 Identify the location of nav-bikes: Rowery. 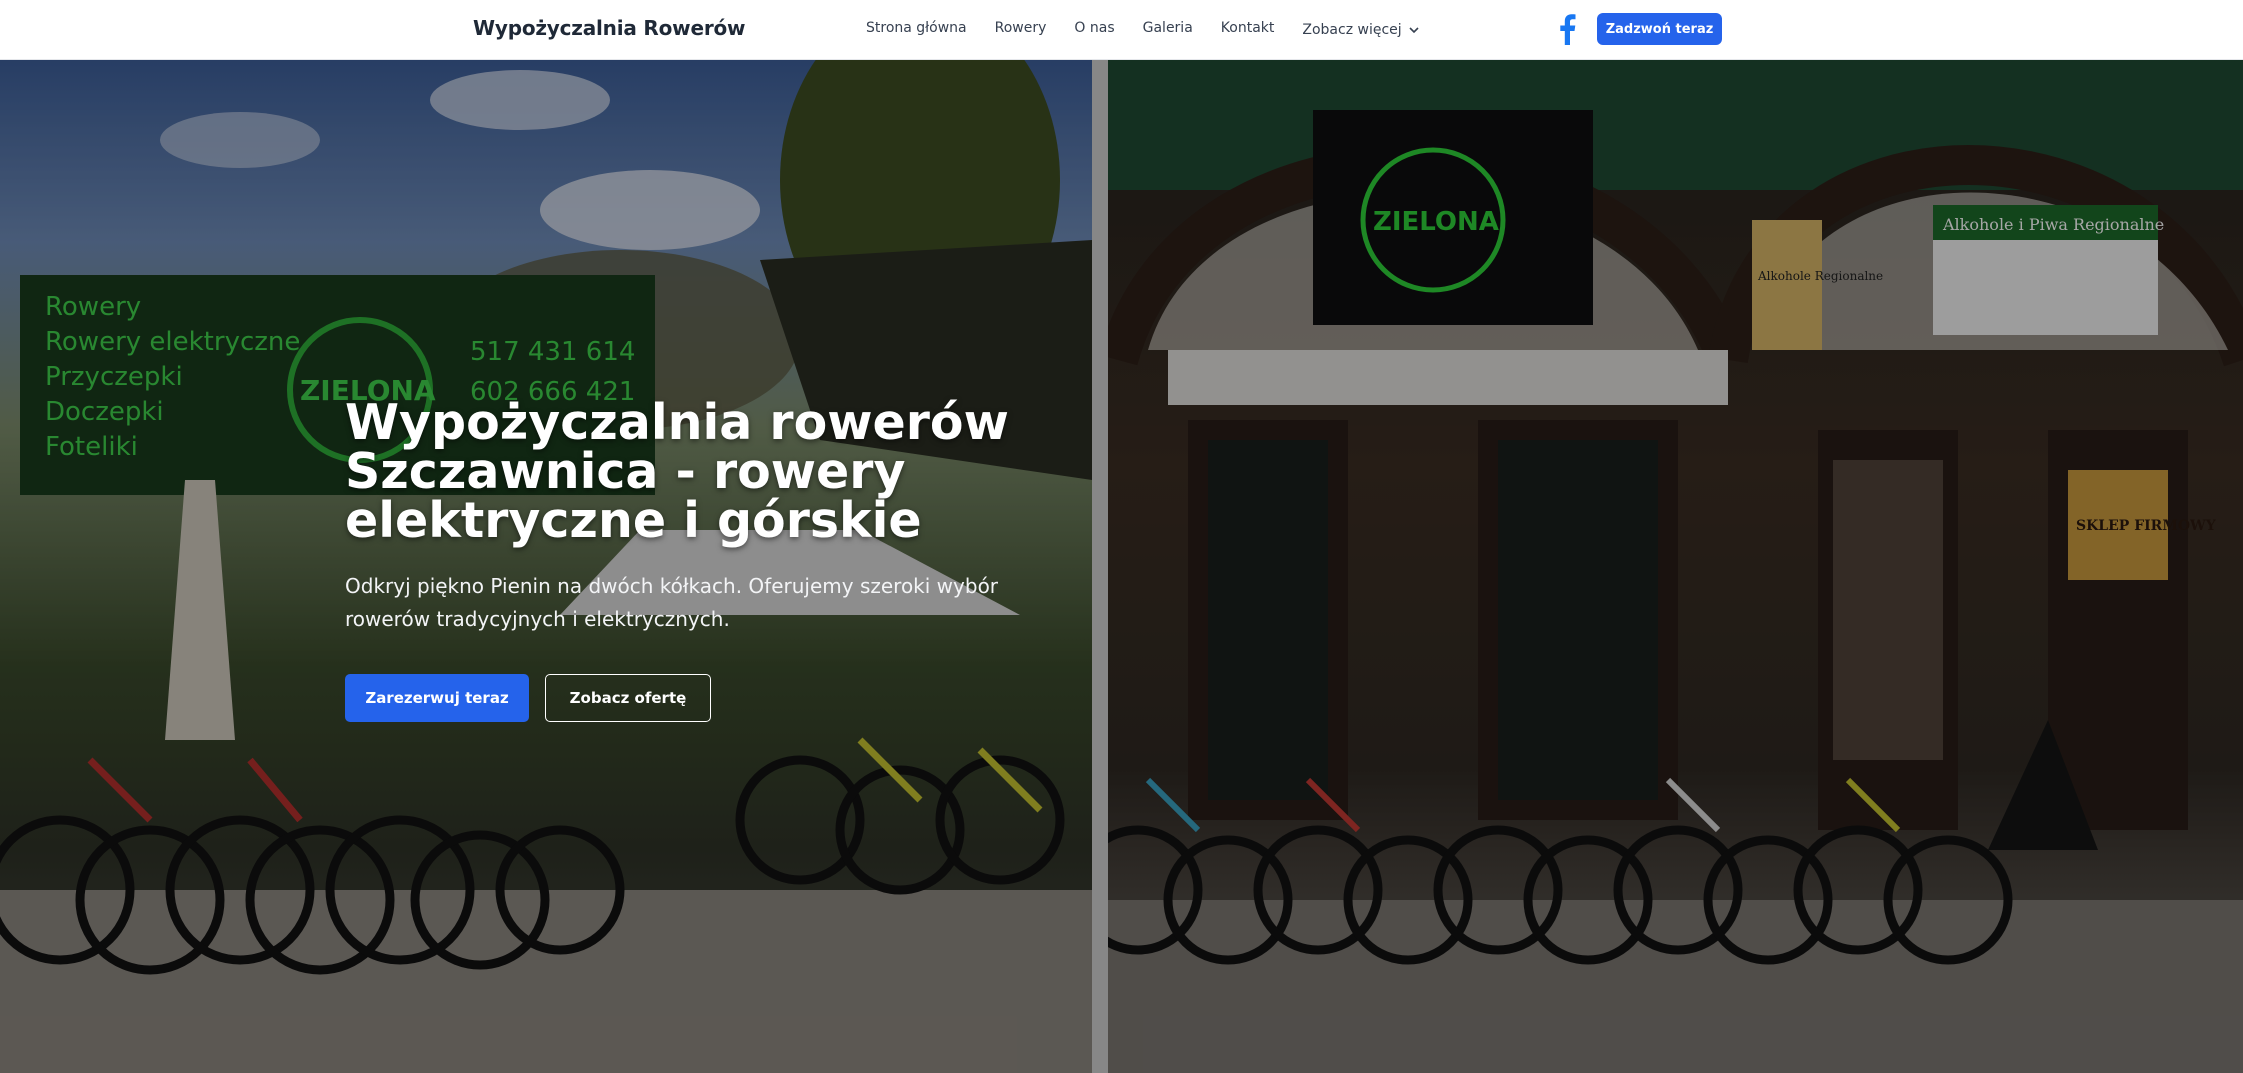
(1021, 30).